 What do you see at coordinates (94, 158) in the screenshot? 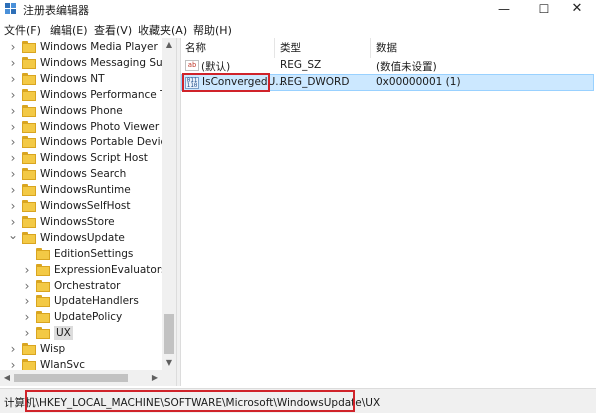
I see `tree-item-label: Windows Script Host` at bounding box center [94, 158].